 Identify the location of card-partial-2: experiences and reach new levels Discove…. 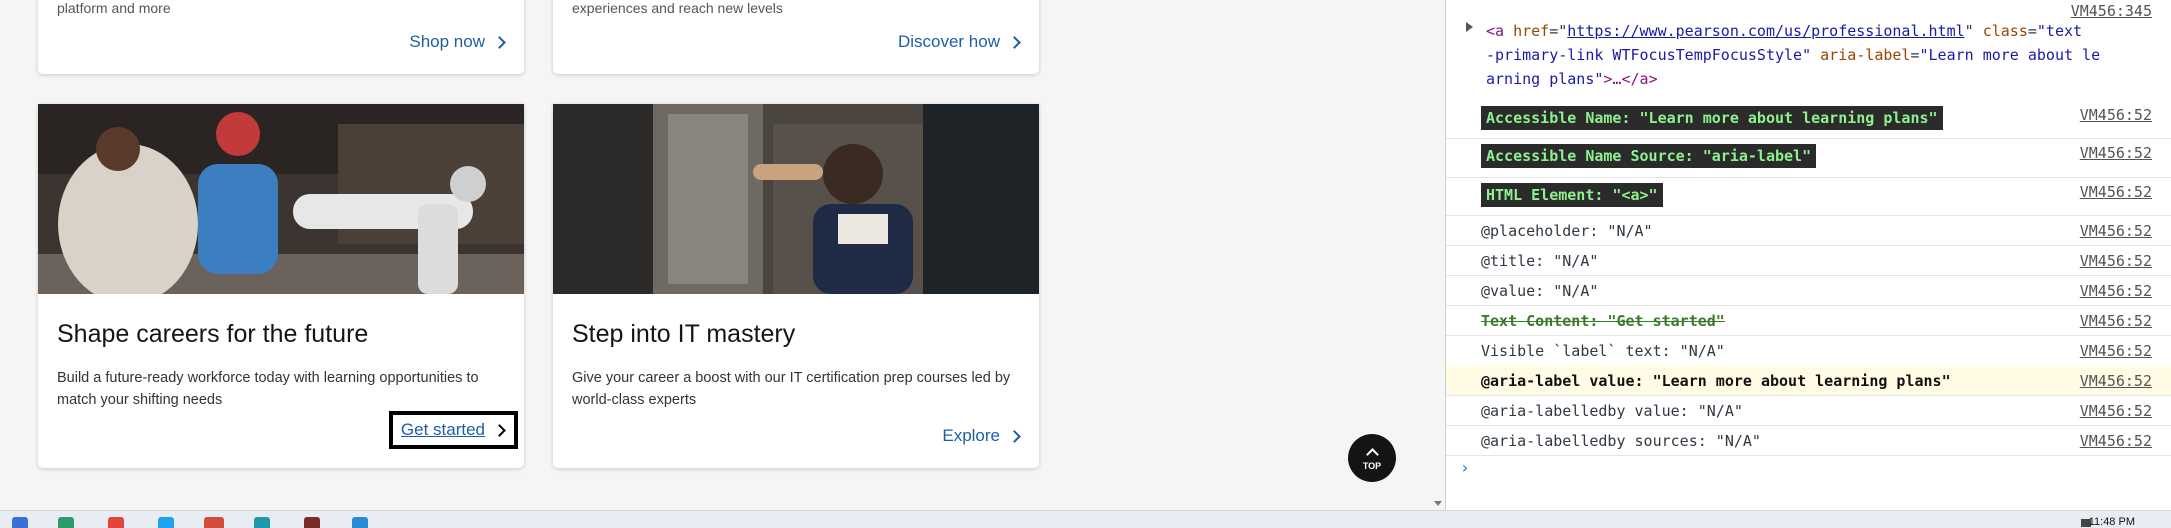
(796, 37).